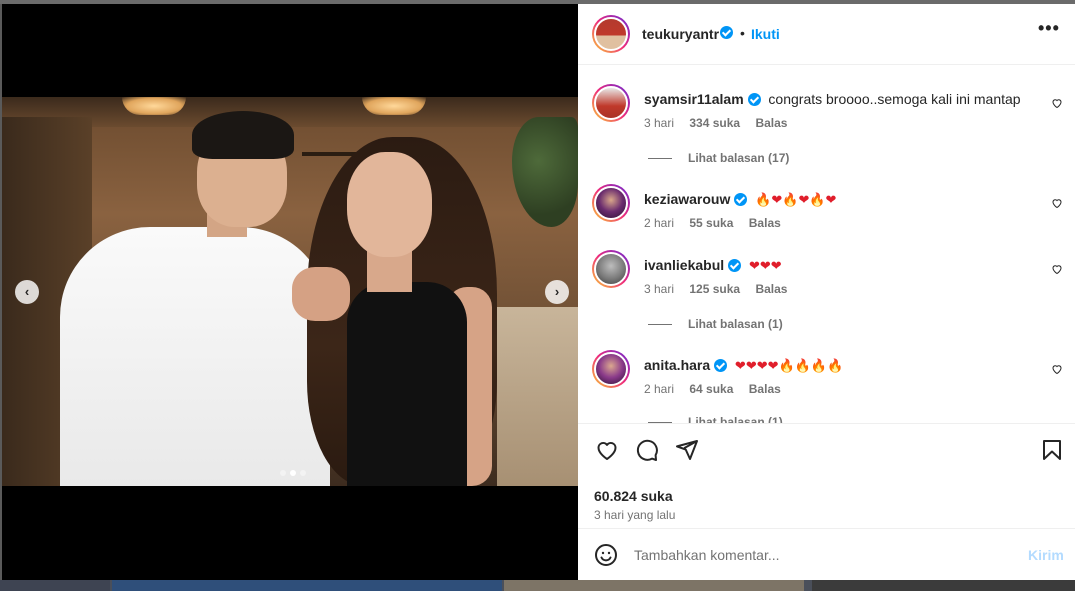  I want to click on carousel-next-button: ›, so click(557, 292).